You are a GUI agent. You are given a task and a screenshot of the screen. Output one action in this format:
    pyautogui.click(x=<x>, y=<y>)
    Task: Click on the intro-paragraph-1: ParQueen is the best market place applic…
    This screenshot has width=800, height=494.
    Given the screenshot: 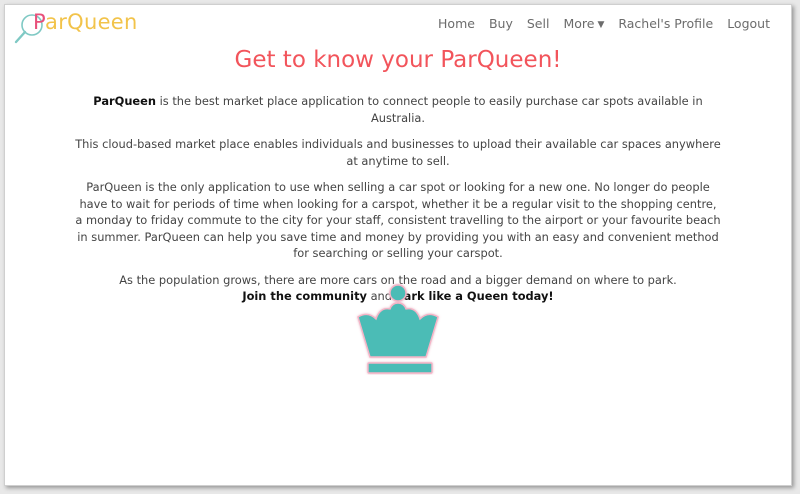 What is the action you would take?
    pyautogui.click(x=398, y=109)
    